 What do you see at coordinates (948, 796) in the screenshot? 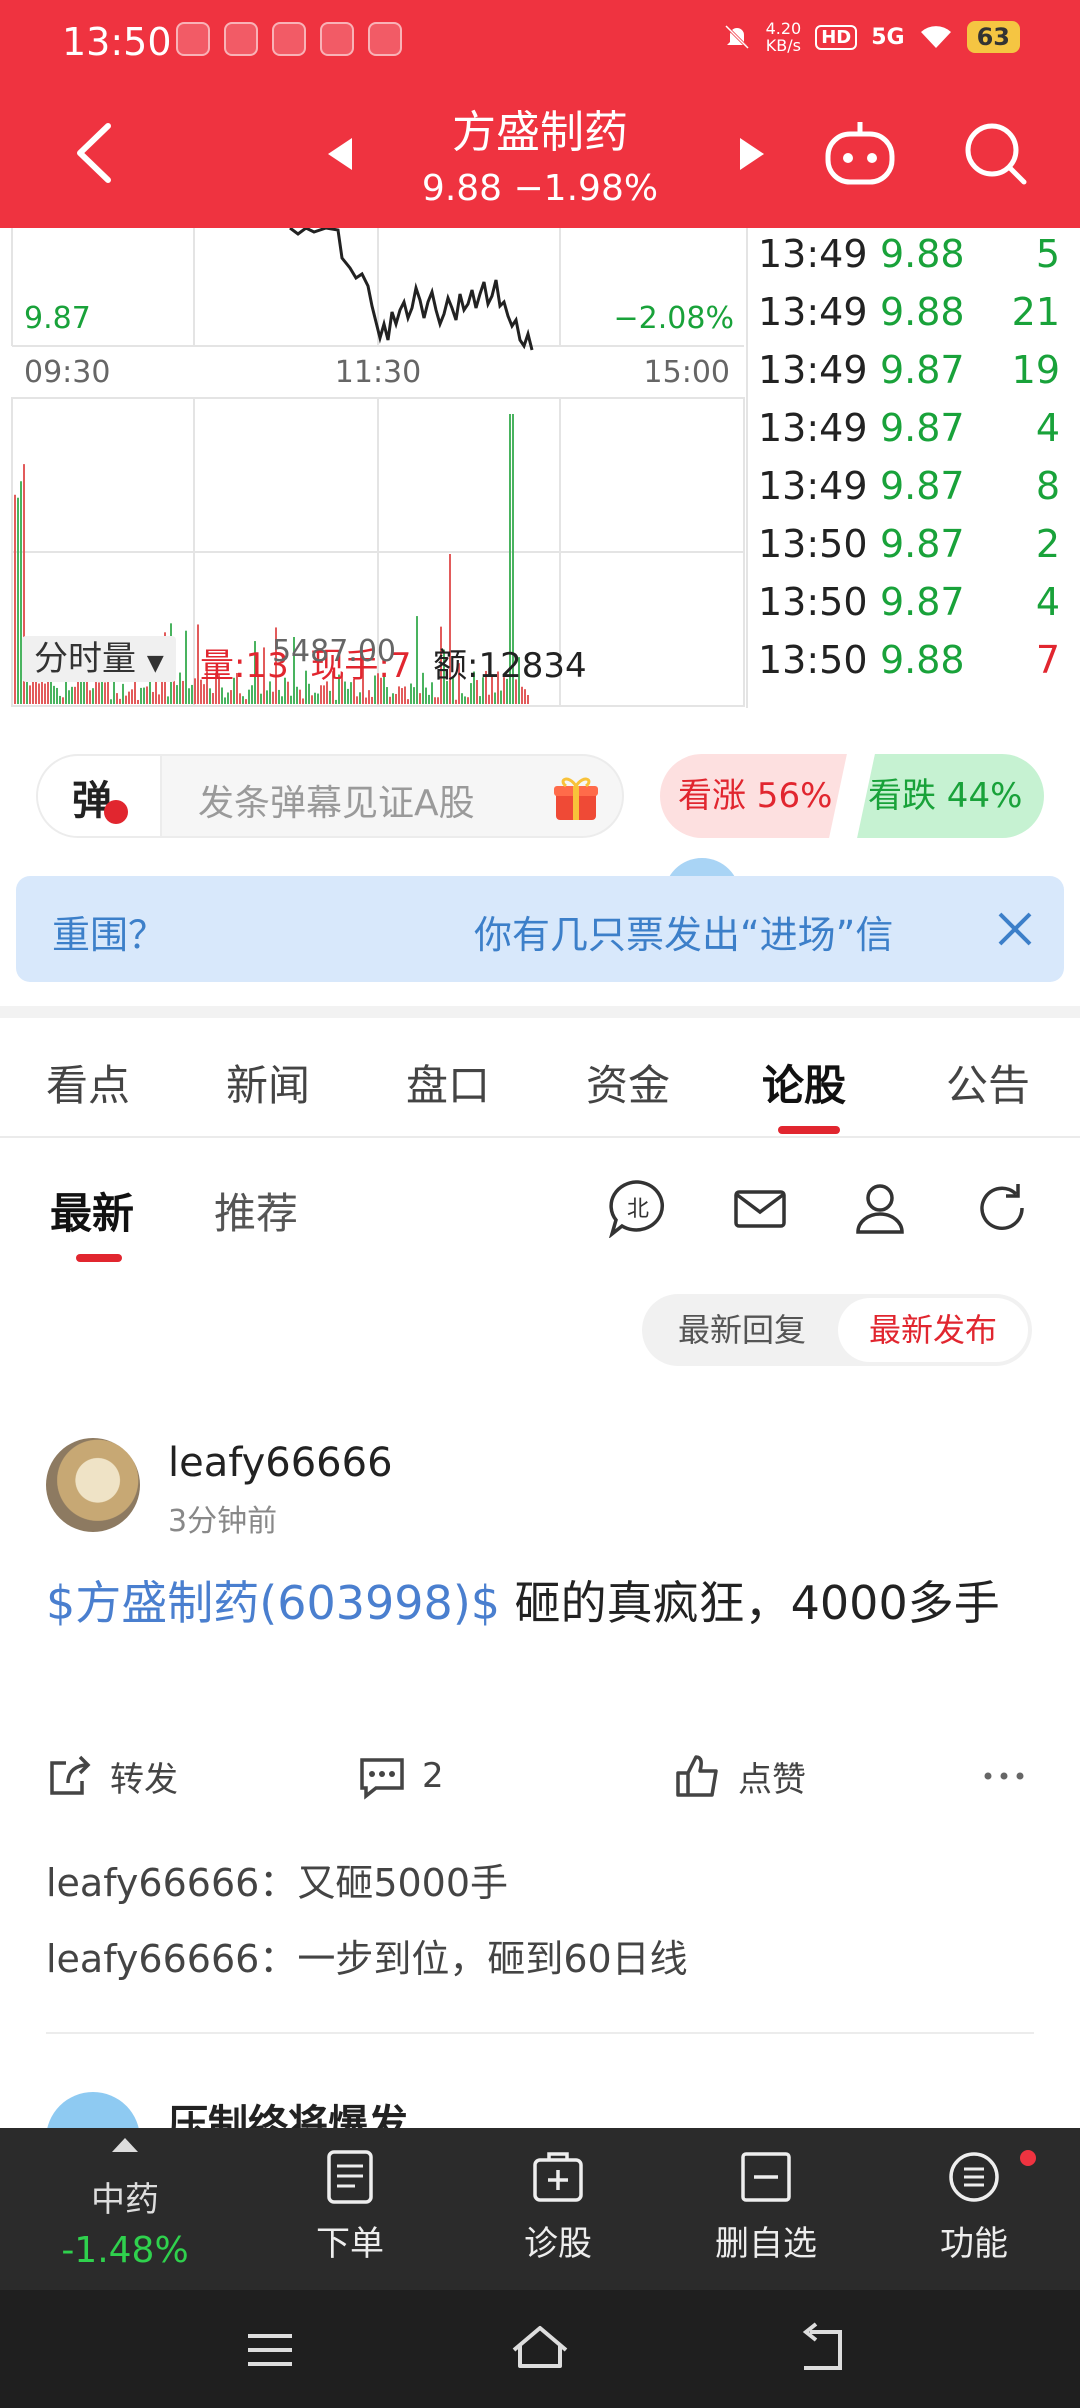
I see `vote-down-button: 看跌 44%` at bounding box center [948, 796].